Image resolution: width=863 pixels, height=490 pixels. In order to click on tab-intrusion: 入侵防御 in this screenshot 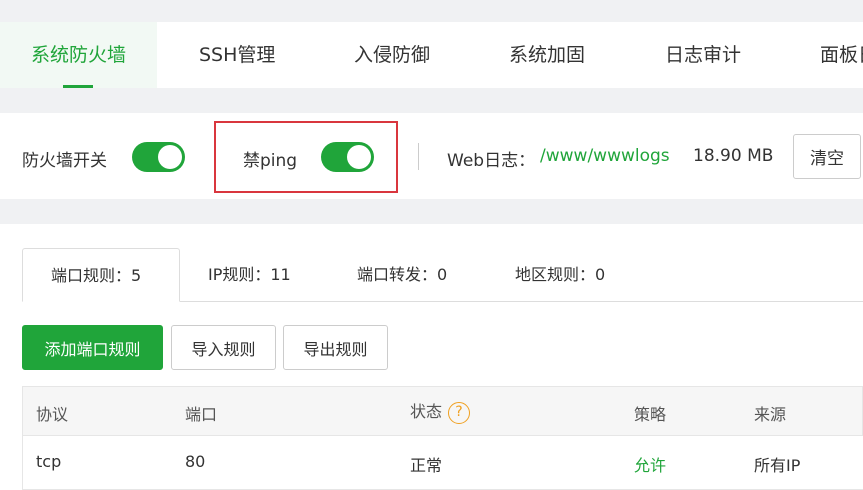, I will do `click(392, 55)`.